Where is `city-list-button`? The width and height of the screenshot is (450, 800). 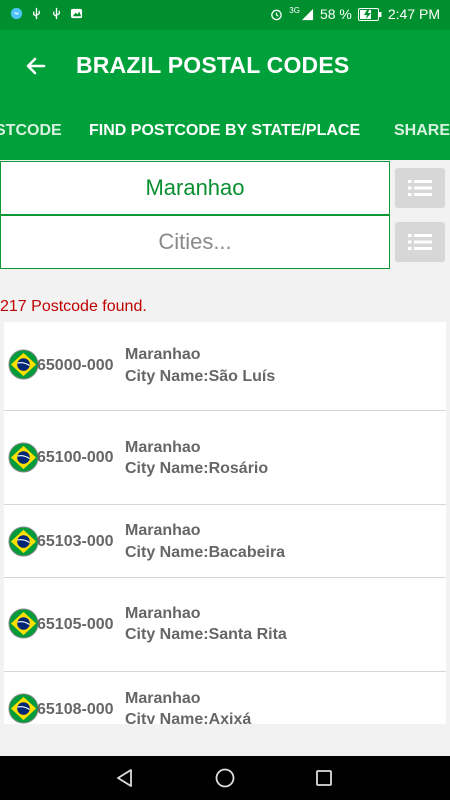
city-list-button is located at coordinates (420, 242).